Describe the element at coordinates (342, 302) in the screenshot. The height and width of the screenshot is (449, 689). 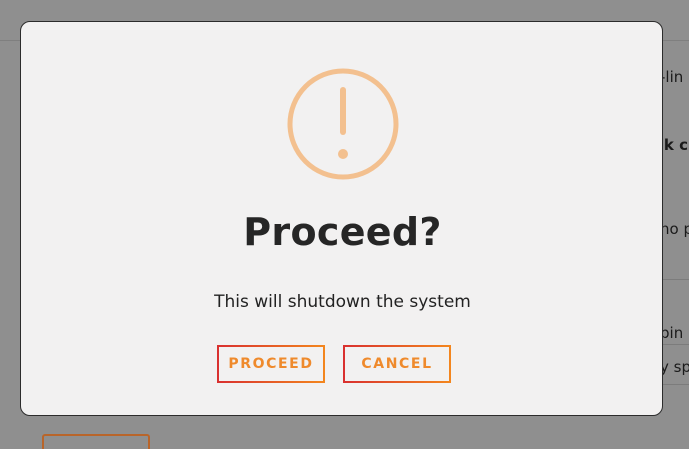
I see `dialog-message: This will shutdown the system` at that location.